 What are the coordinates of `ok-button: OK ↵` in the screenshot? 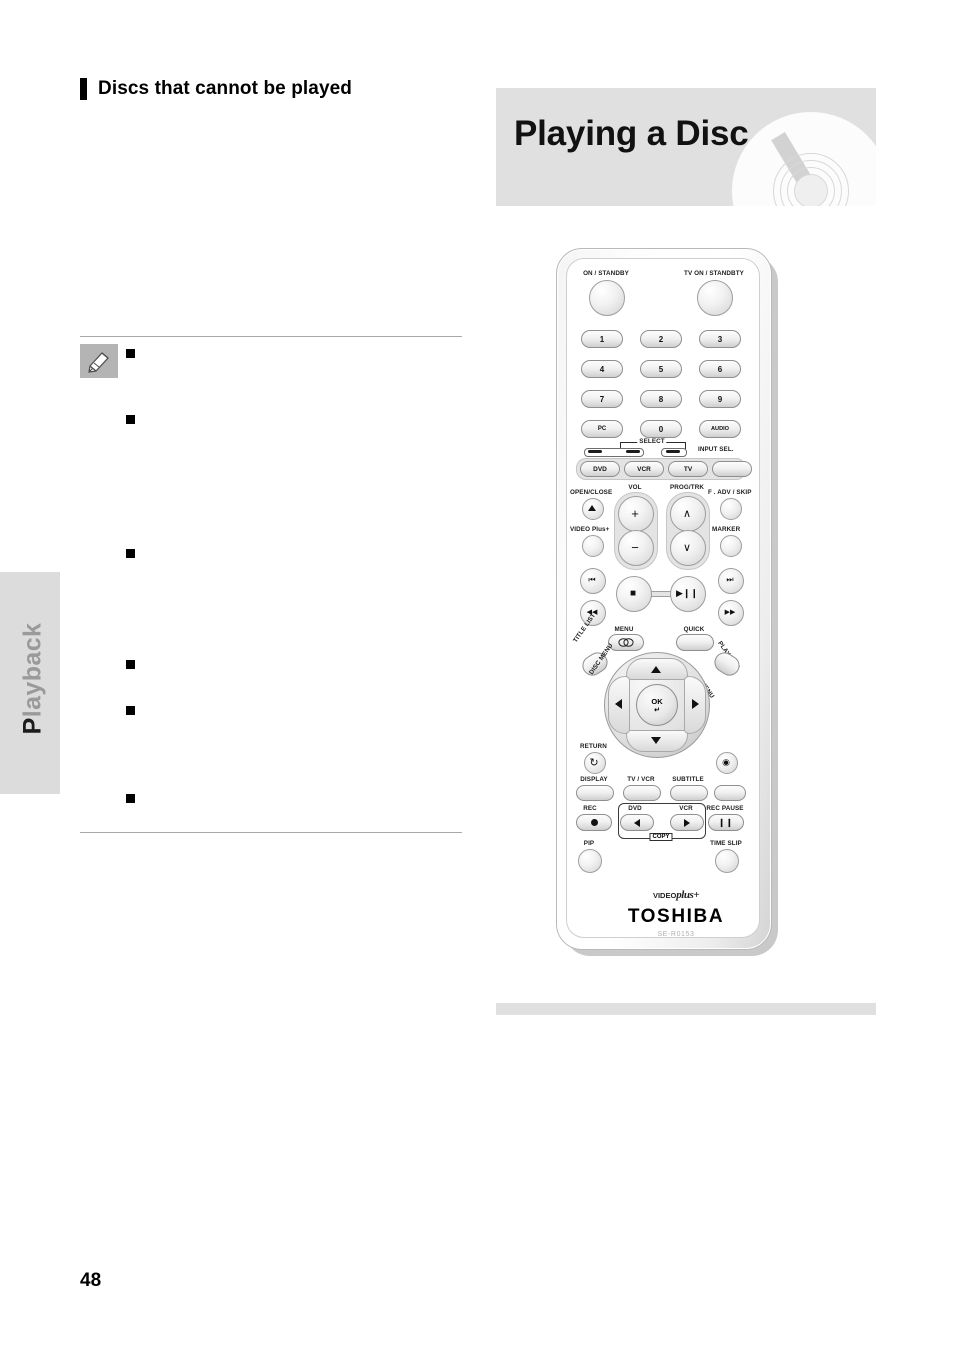 It's located at (657, 705).